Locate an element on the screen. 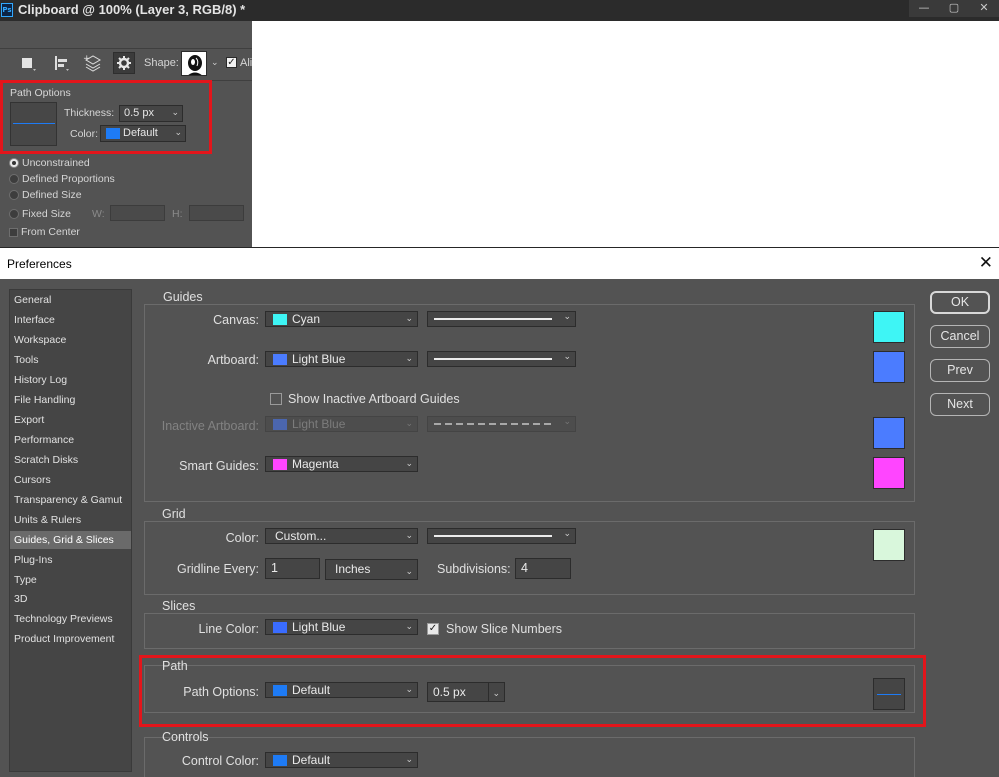  slice-line-color-value: Light Blue is located at coordinates (319, 627).